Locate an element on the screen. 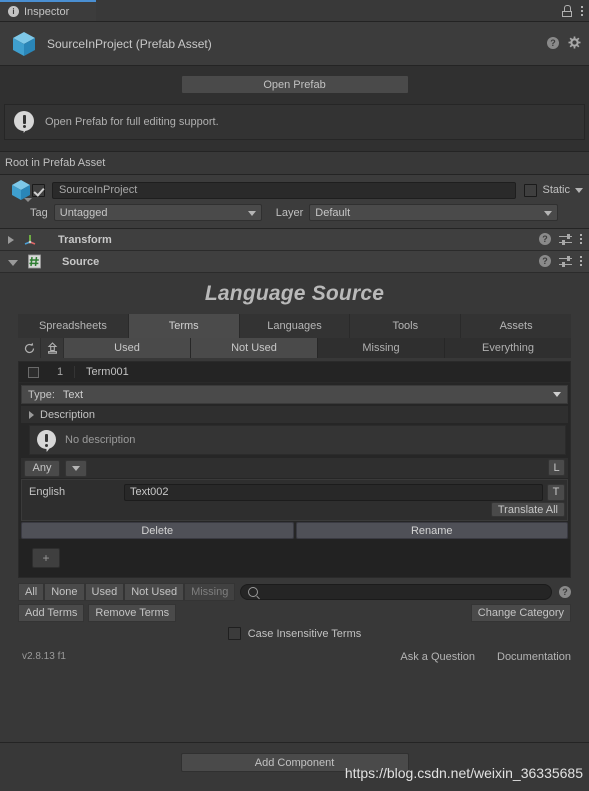 Image resolution: width=589 pixels, height=791 pixels. term-description-foldout: Description is located at coordinates (294, 414).